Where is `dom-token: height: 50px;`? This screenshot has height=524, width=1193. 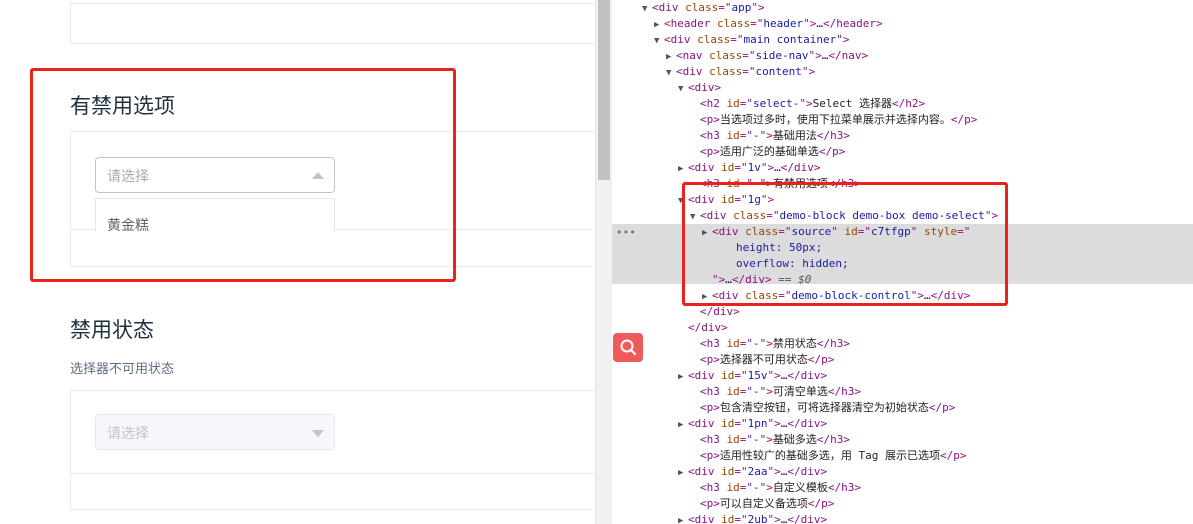 dom-token: height: 50px; is located at coordinates (779, 247).